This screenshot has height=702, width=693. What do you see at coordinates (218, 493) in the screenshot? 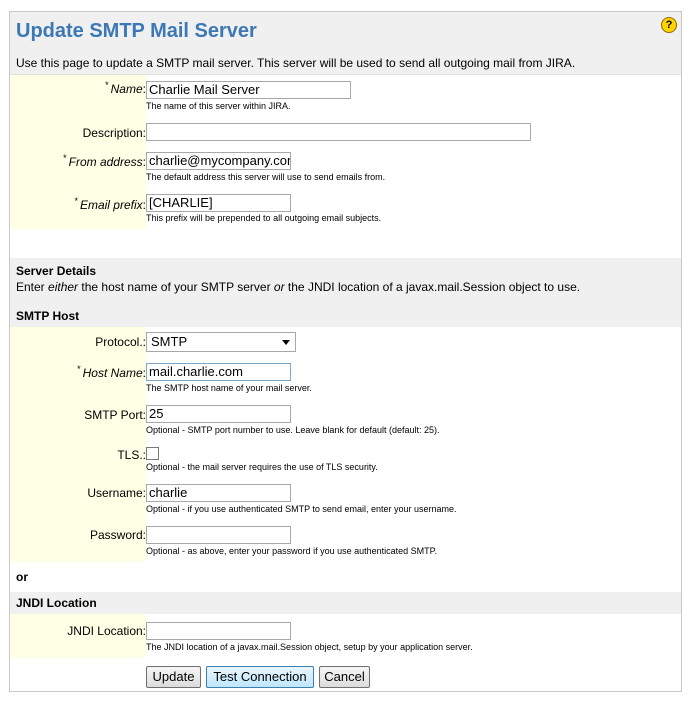
I see `username-input: charlie` at bounding box center [218, 493].